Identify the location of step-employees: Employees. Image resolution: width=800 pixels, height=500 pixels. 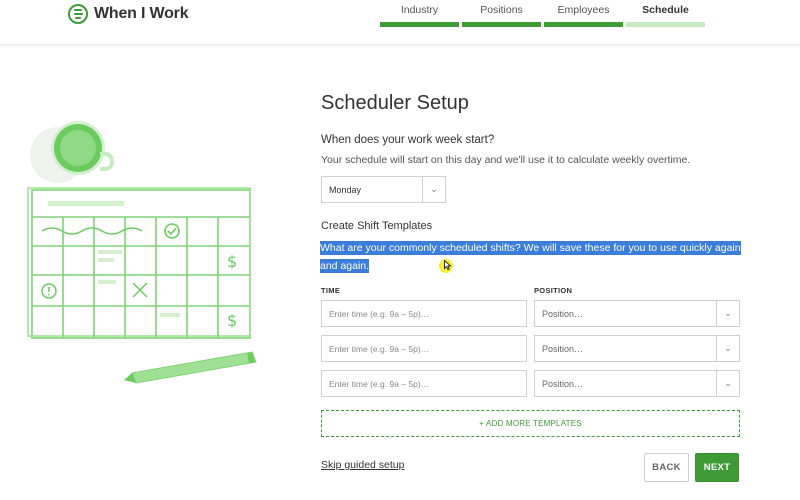
(583, 13).